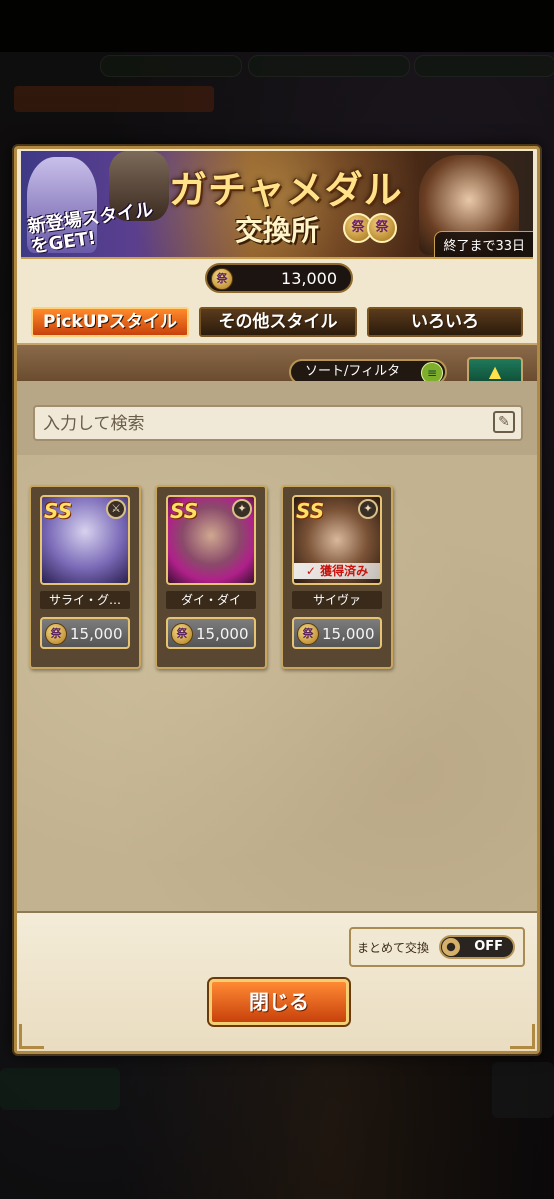 The width and height of the screenshot is (554, 1199). I want to click on check-icon: ✓, so click(310, 571).